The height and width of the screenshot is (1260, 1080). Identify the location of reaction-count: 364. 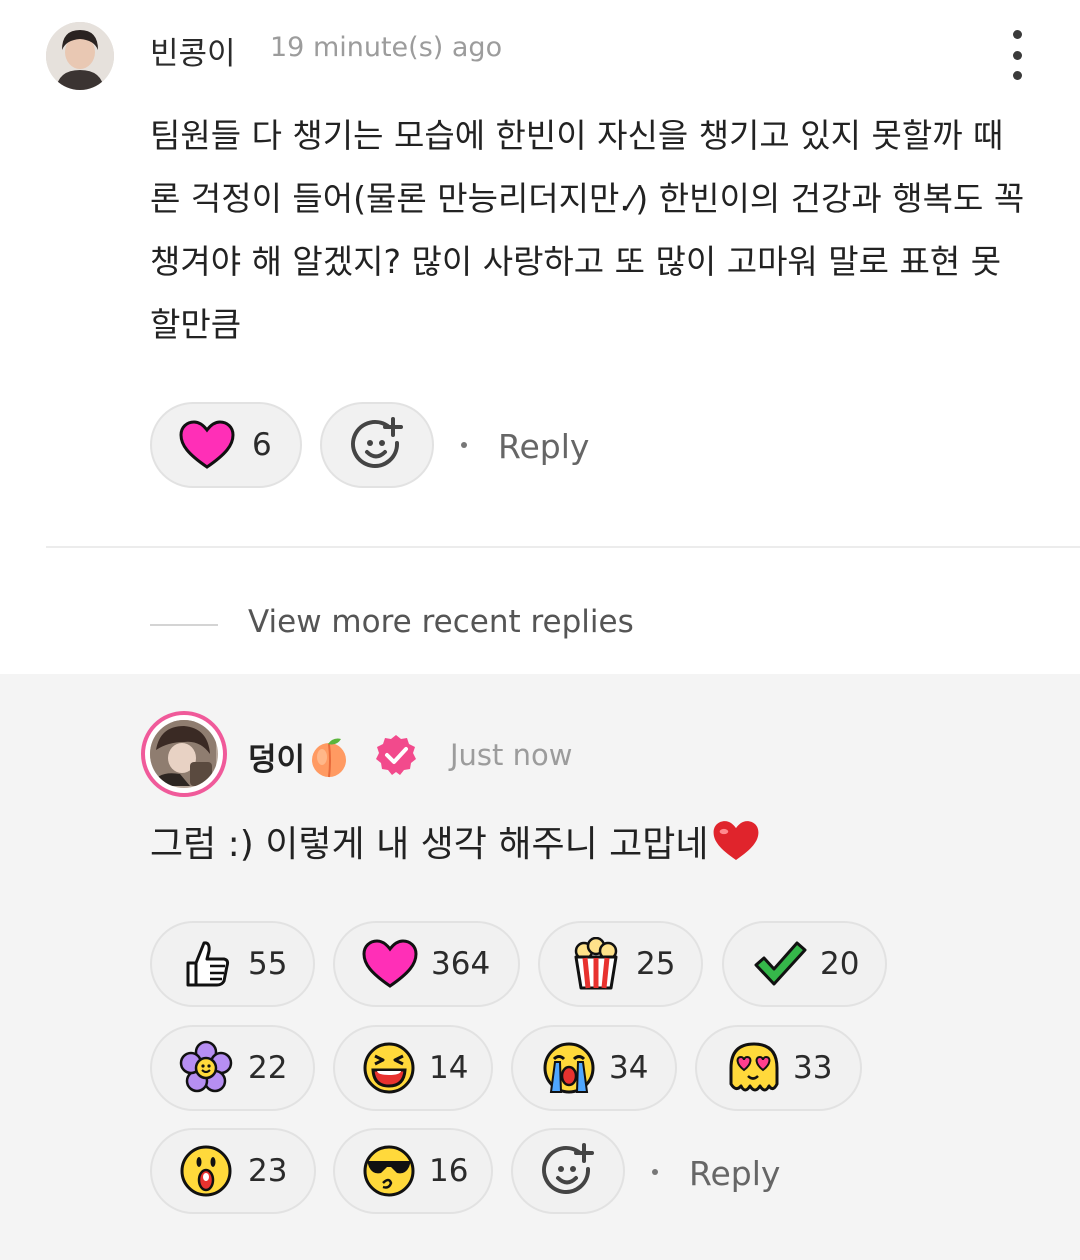
(461, 964).